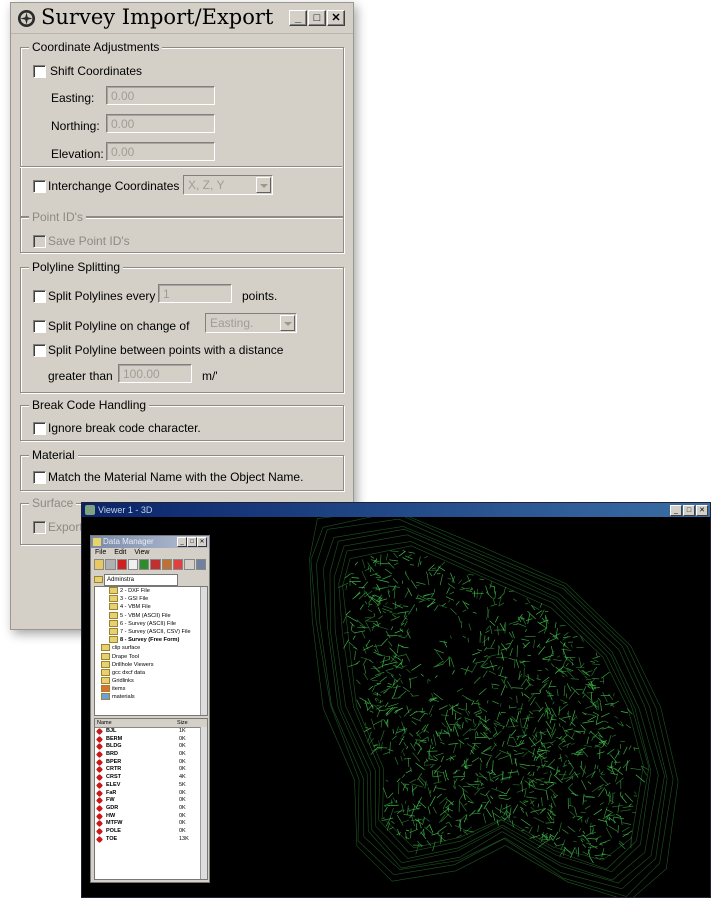 This screenshot has height=899, width=711. Describe the element at coordinates (396, 510) in the screenshot. I see `viewer-title-bar: Viewer 1 - 3D _ □ ✕` at that location.